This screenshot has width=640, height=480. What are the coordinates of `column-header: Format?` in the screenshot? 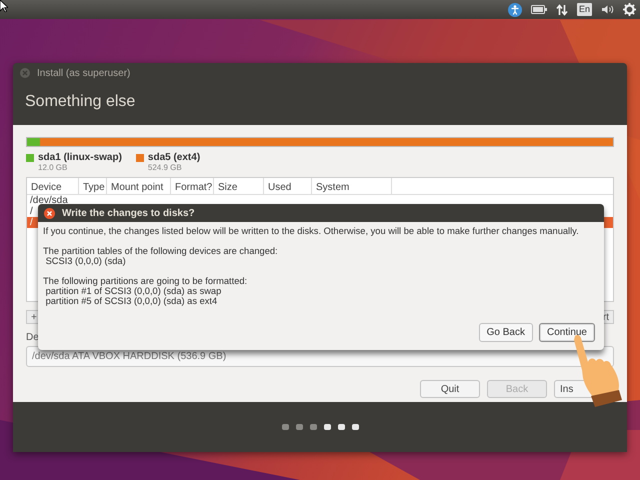 It's located at (192, 186).